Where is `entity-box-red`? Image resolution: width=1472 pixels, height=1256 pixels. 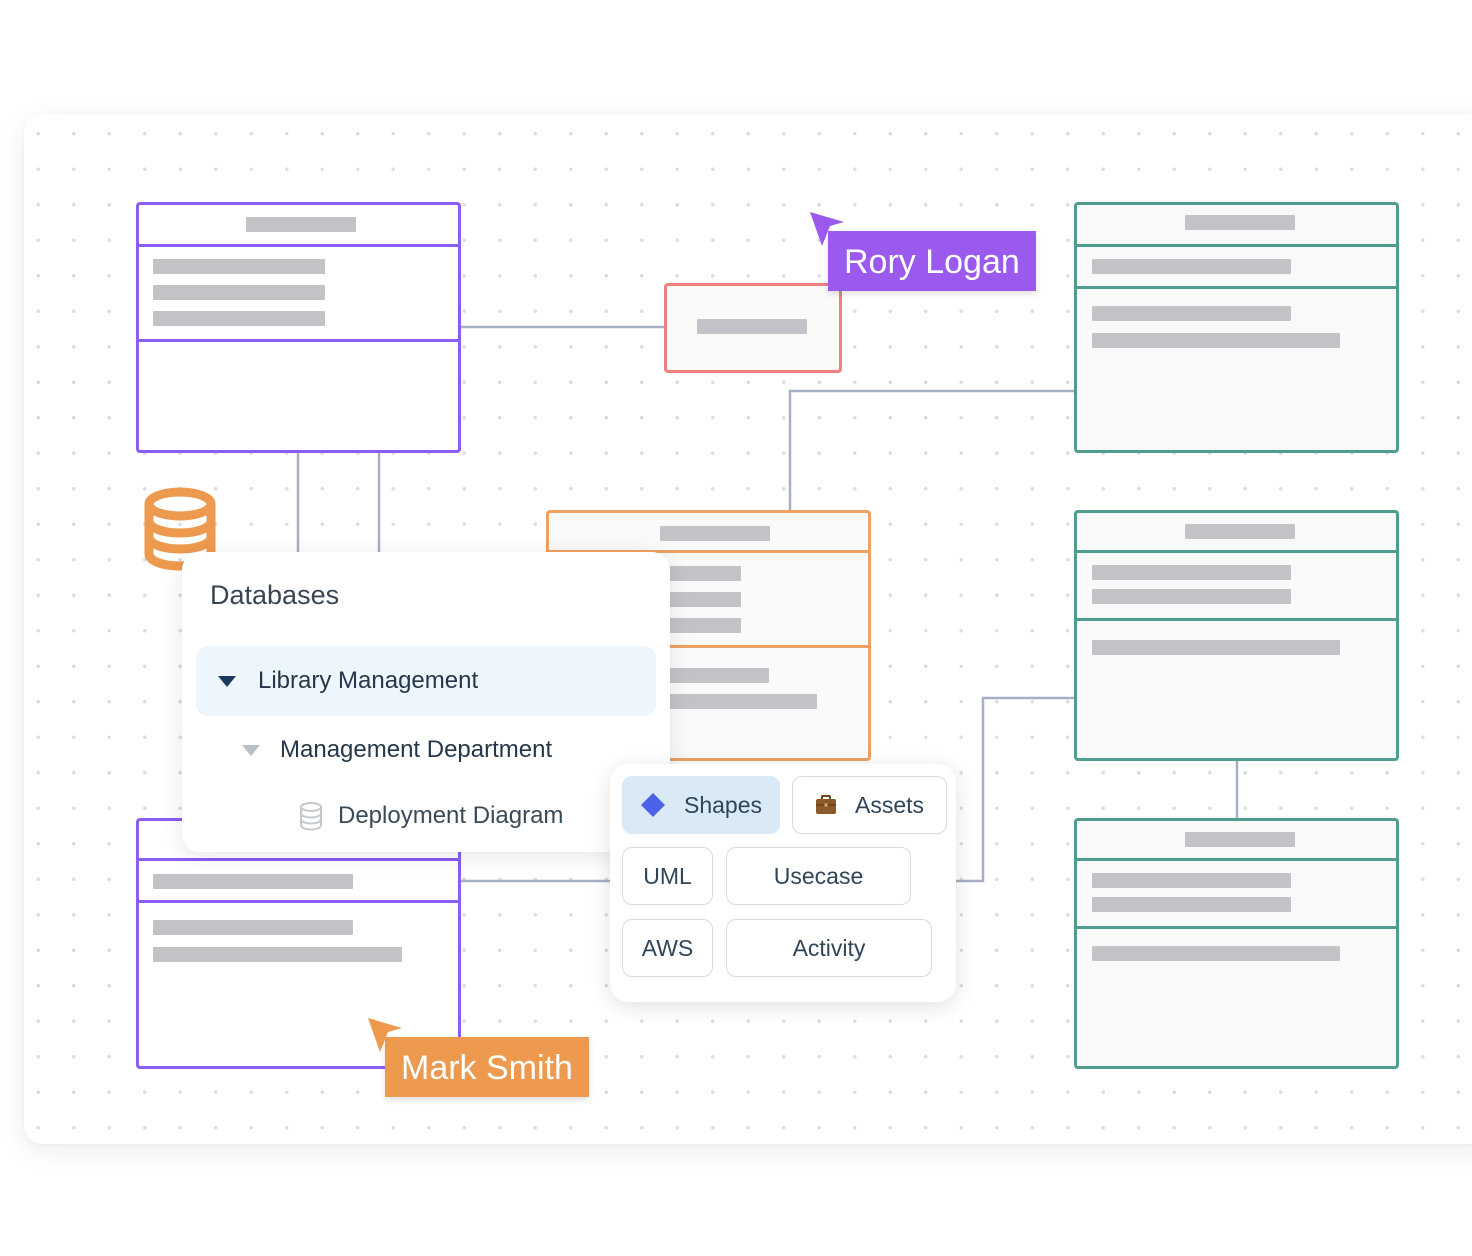
entity-box-red is located at coordinates (753, 328).